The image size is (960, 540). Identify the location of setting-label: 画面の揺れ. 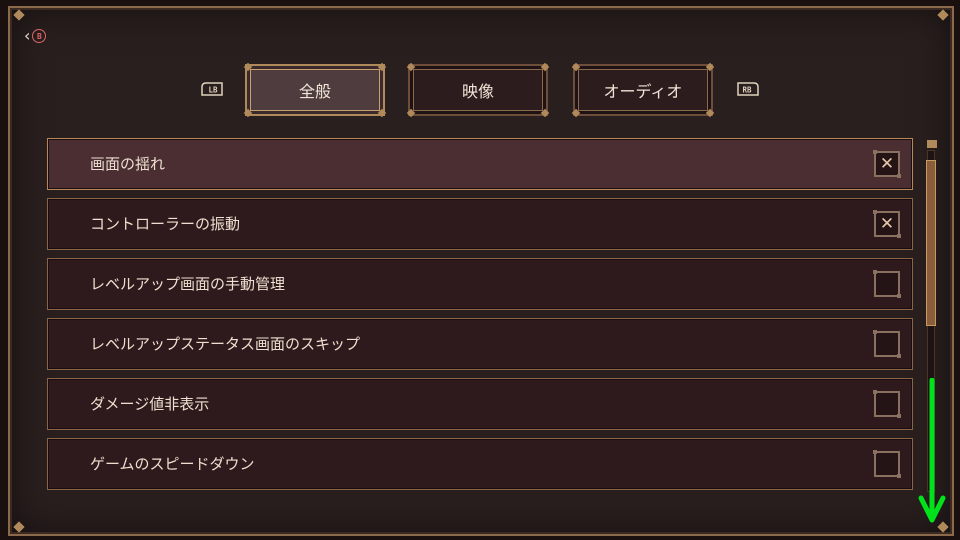
(128, 164).